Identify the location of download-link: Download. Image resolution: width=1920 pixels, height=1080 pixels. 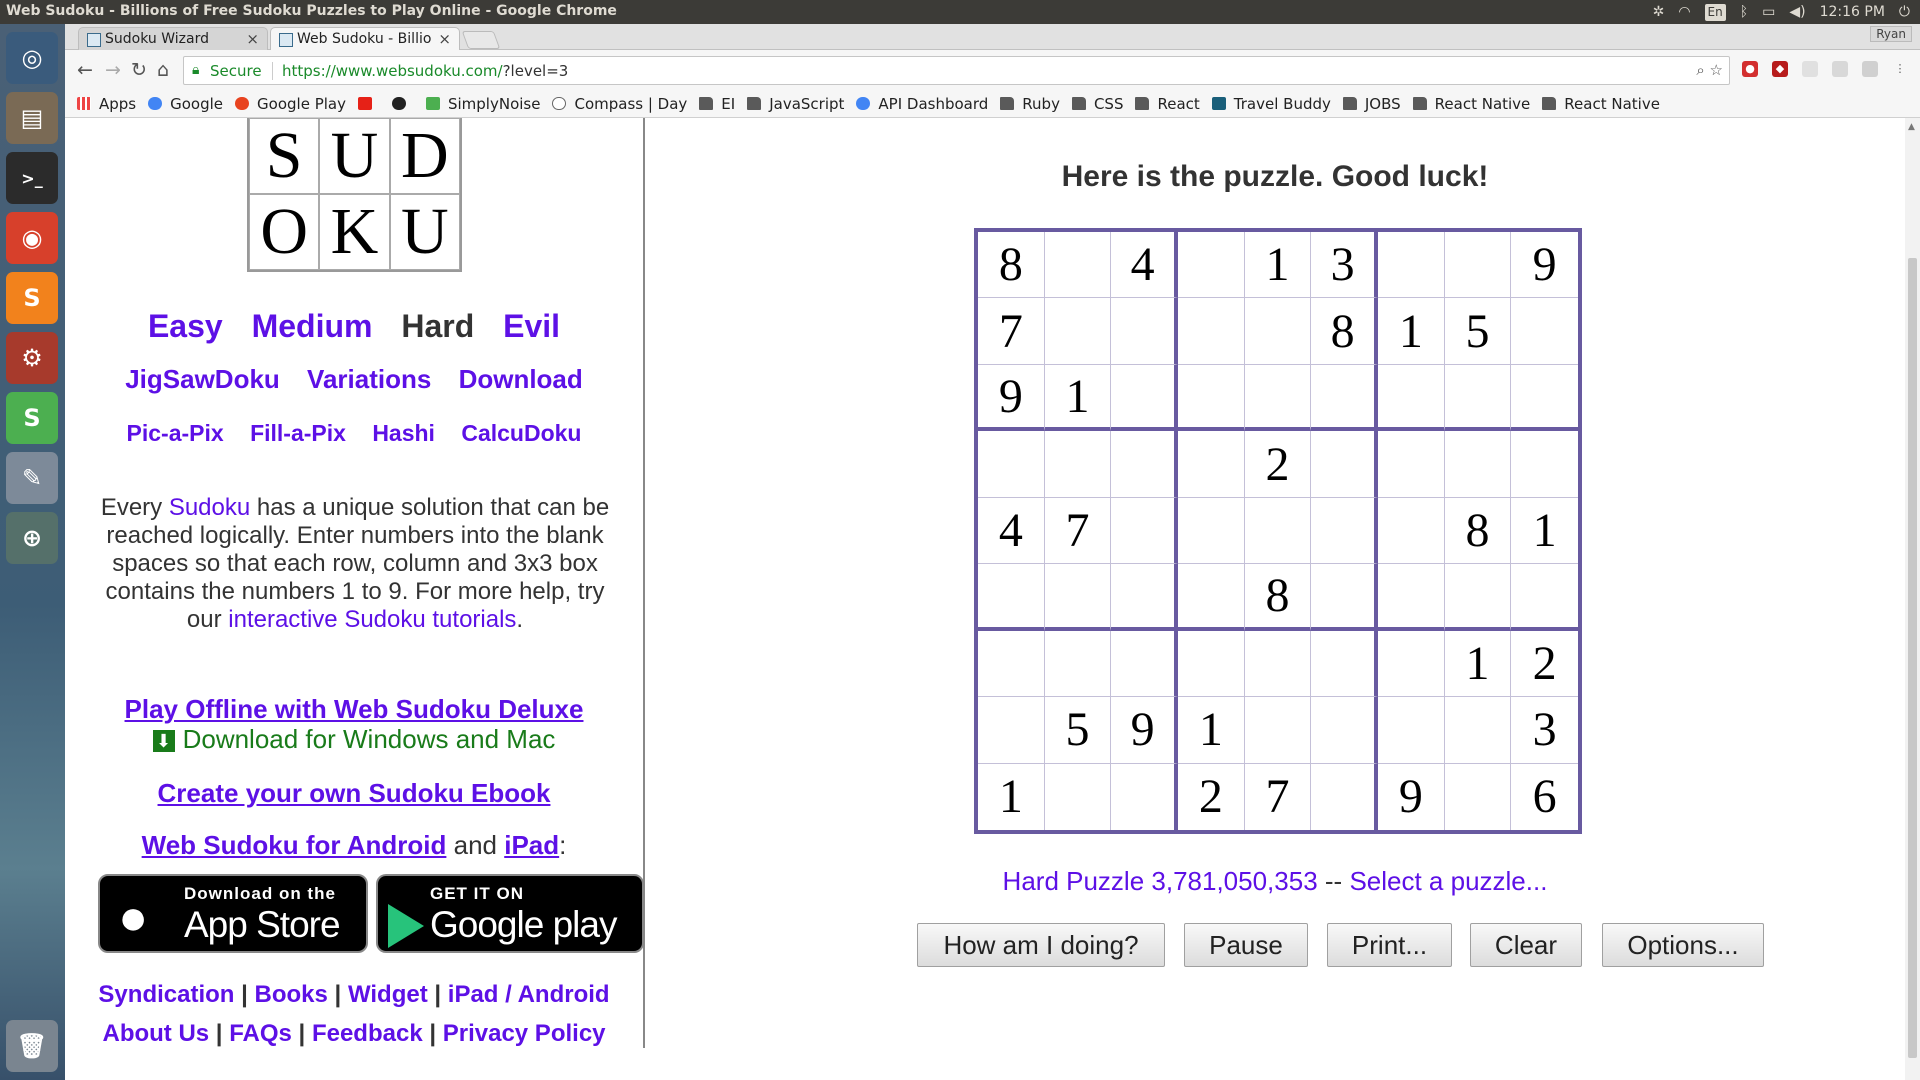
(521, 379).